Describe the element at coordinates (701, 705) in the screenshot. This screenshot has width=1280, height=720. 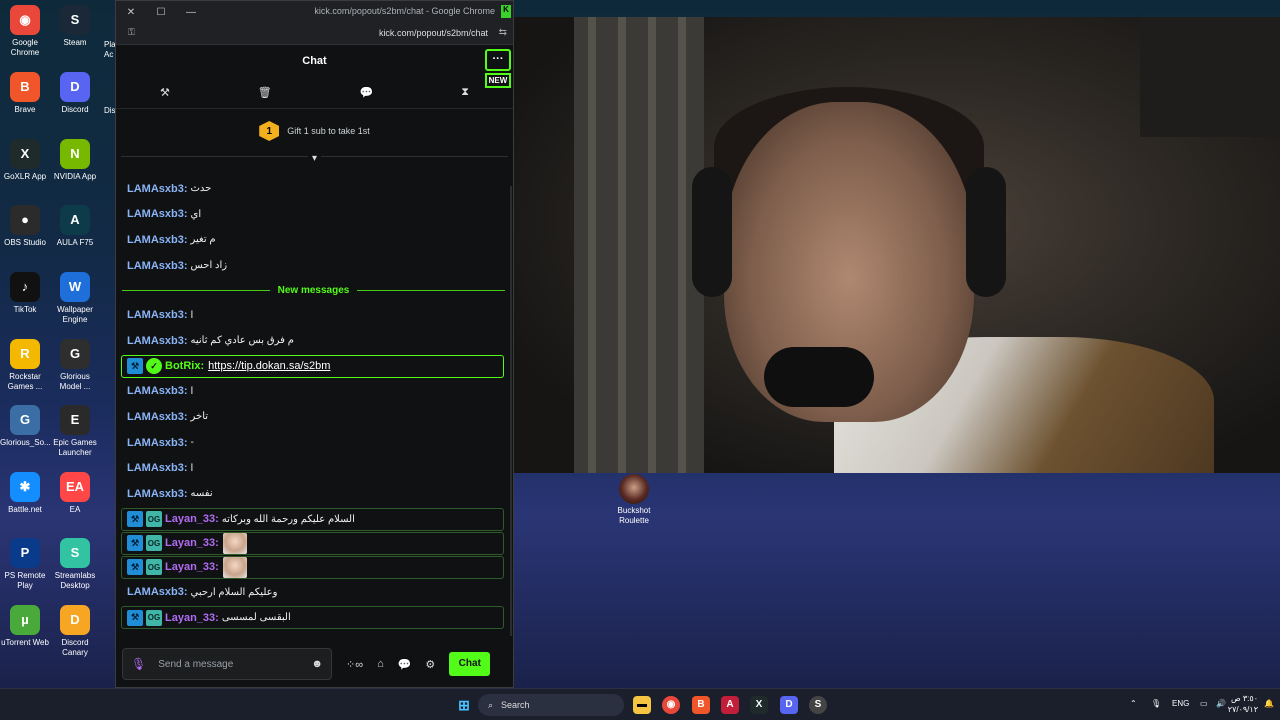
I see `brave-taskbar-icon: B` at that location.